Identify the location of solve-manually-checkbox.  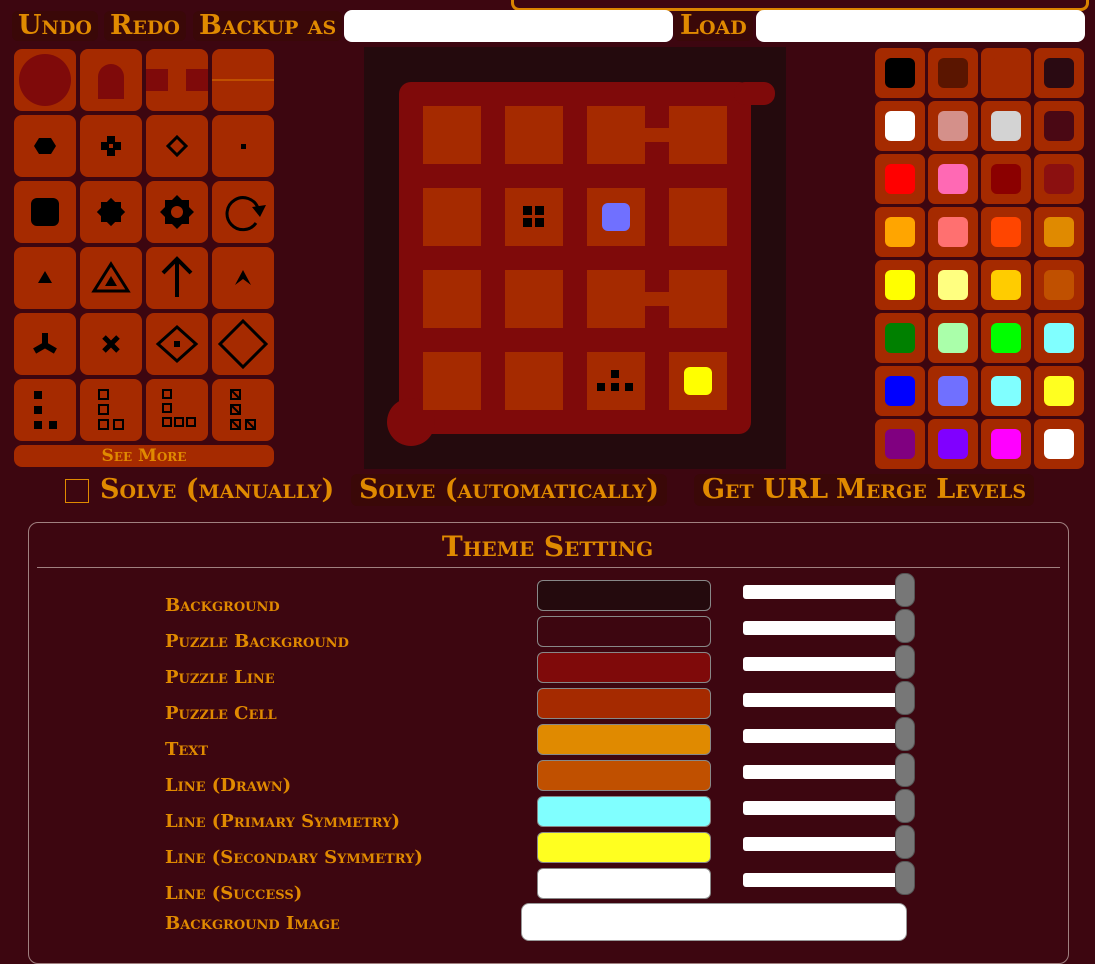
(77, 491).